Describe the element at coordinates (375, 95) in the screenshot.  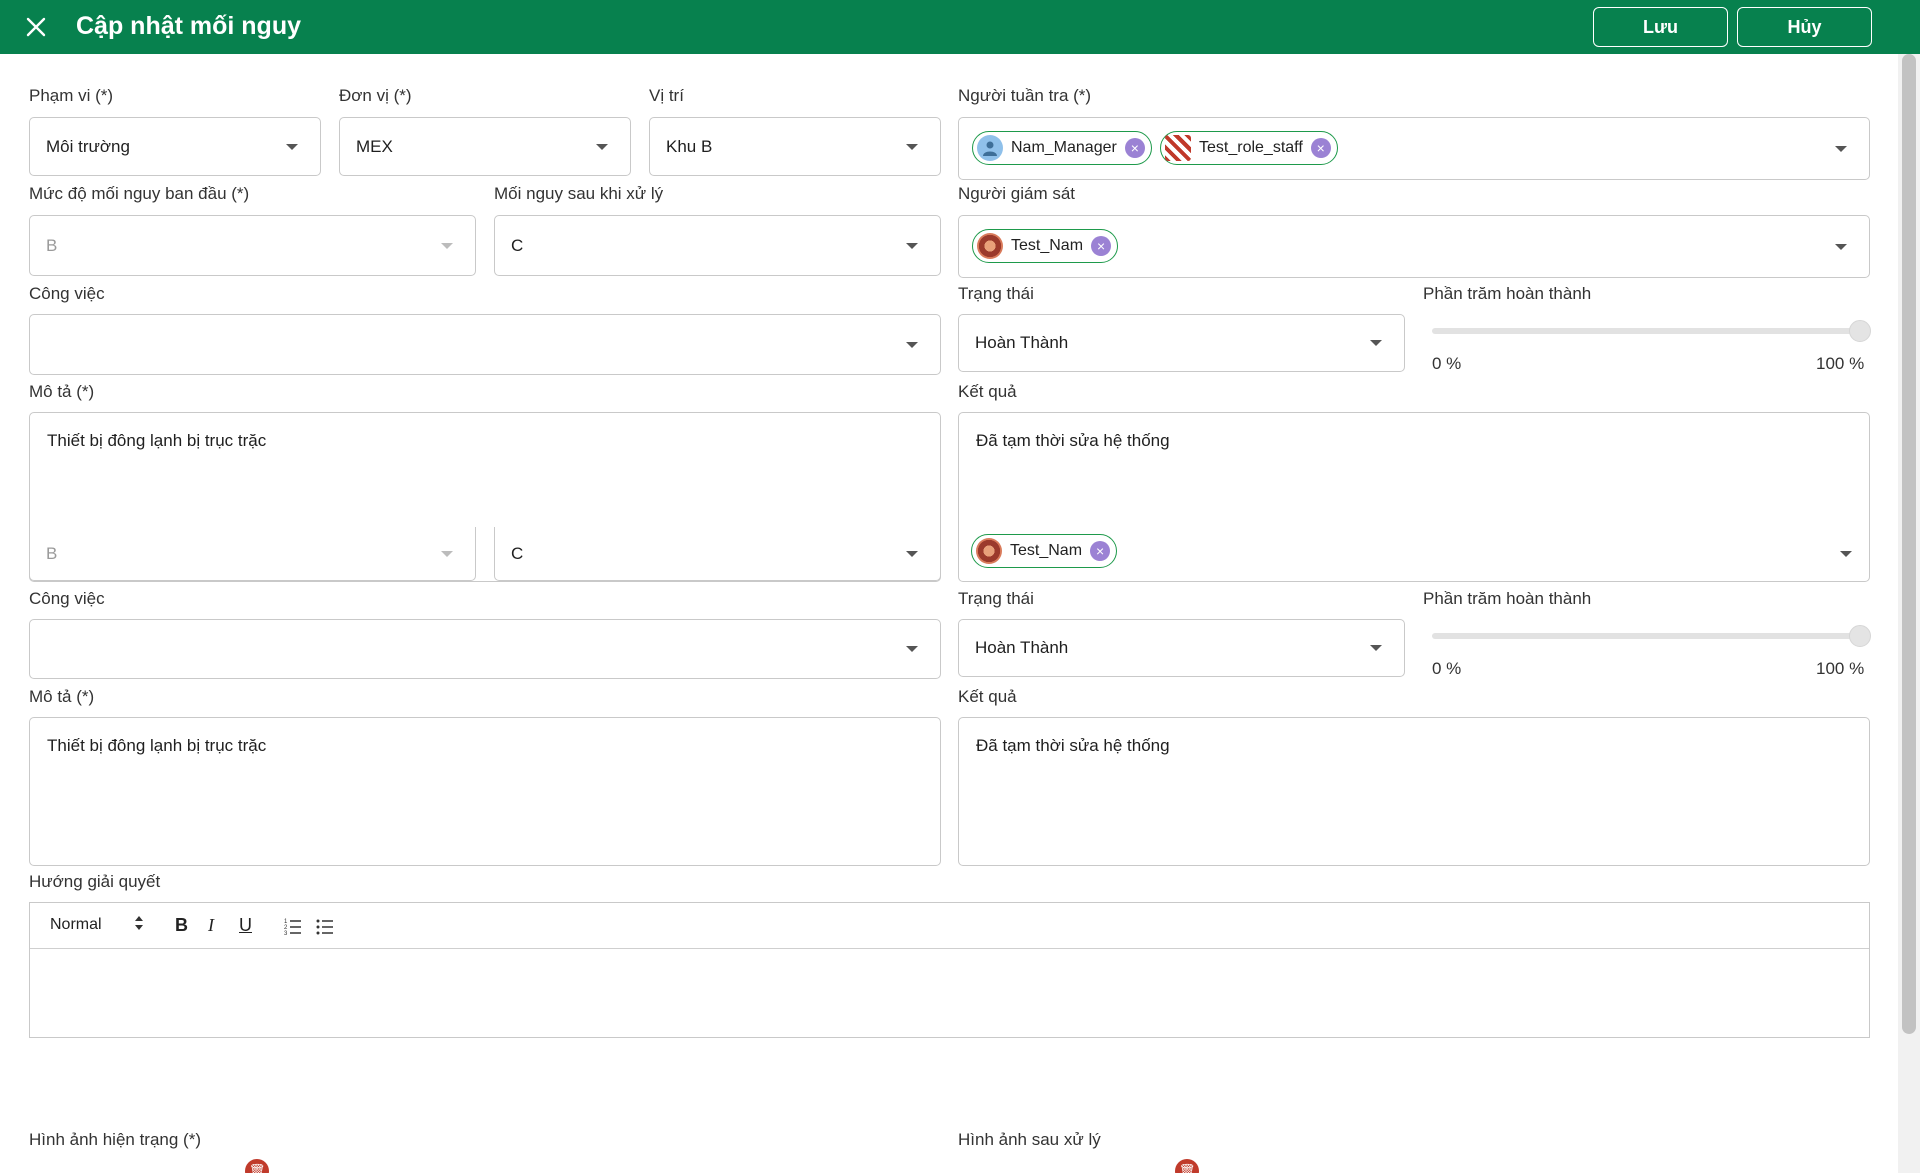
I see `unit-label: Đơn vị (*)` at that location.